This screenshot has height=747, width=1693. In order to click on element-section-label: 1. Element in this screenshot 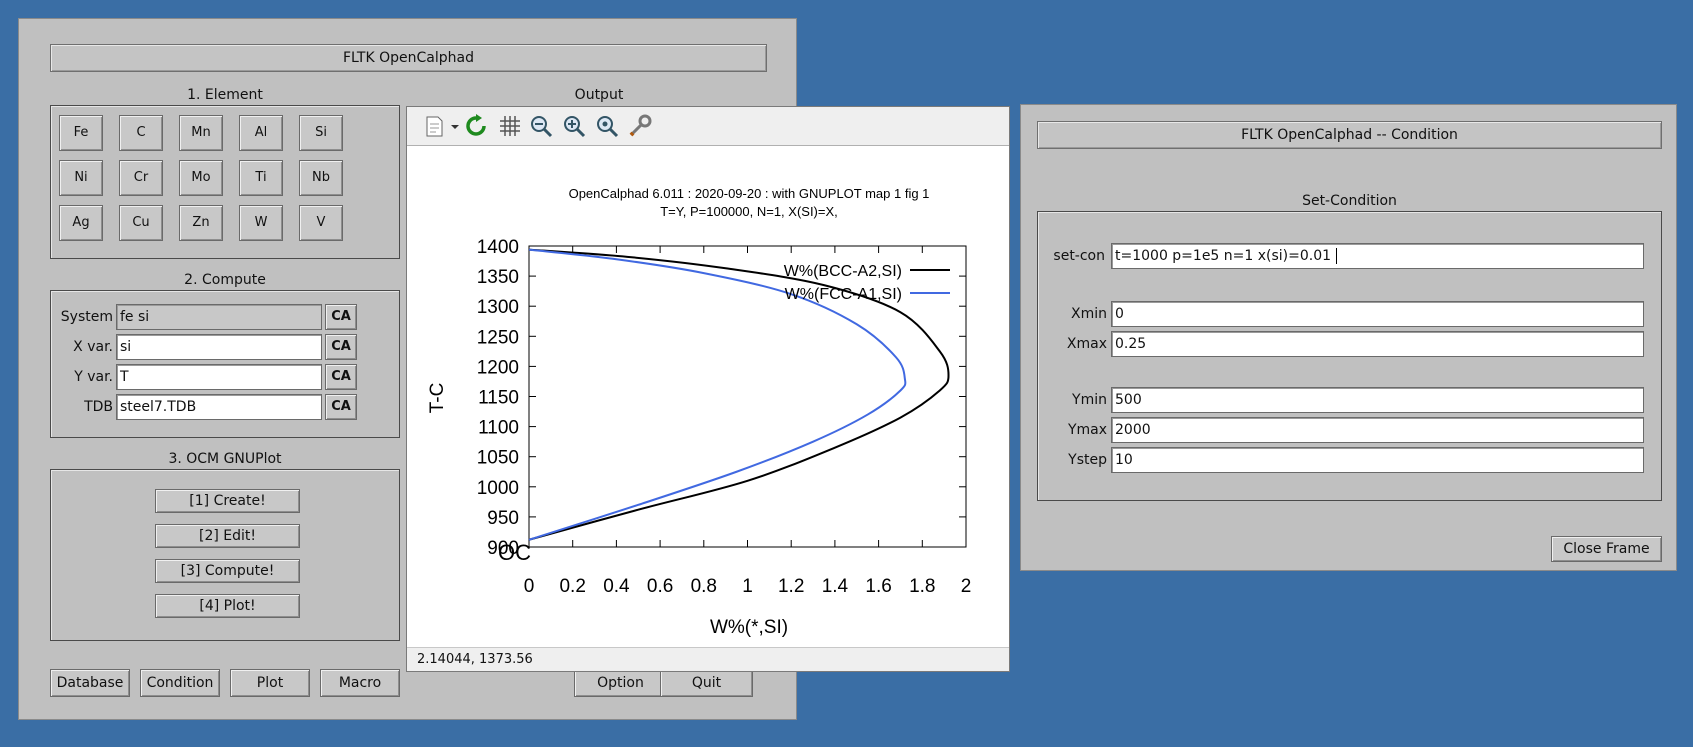, I will do `click(225, 95)`.